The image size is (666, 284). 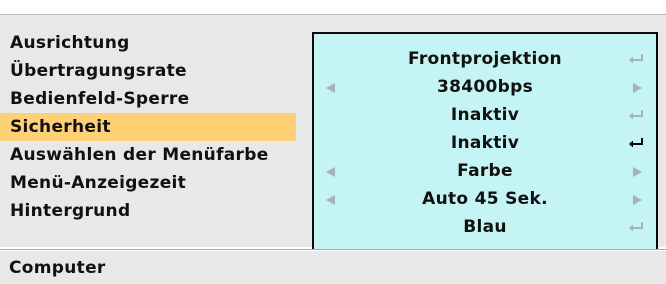 I want to click on menu-item-hintergrund: Hintergrund, so click(x=148, y=211).